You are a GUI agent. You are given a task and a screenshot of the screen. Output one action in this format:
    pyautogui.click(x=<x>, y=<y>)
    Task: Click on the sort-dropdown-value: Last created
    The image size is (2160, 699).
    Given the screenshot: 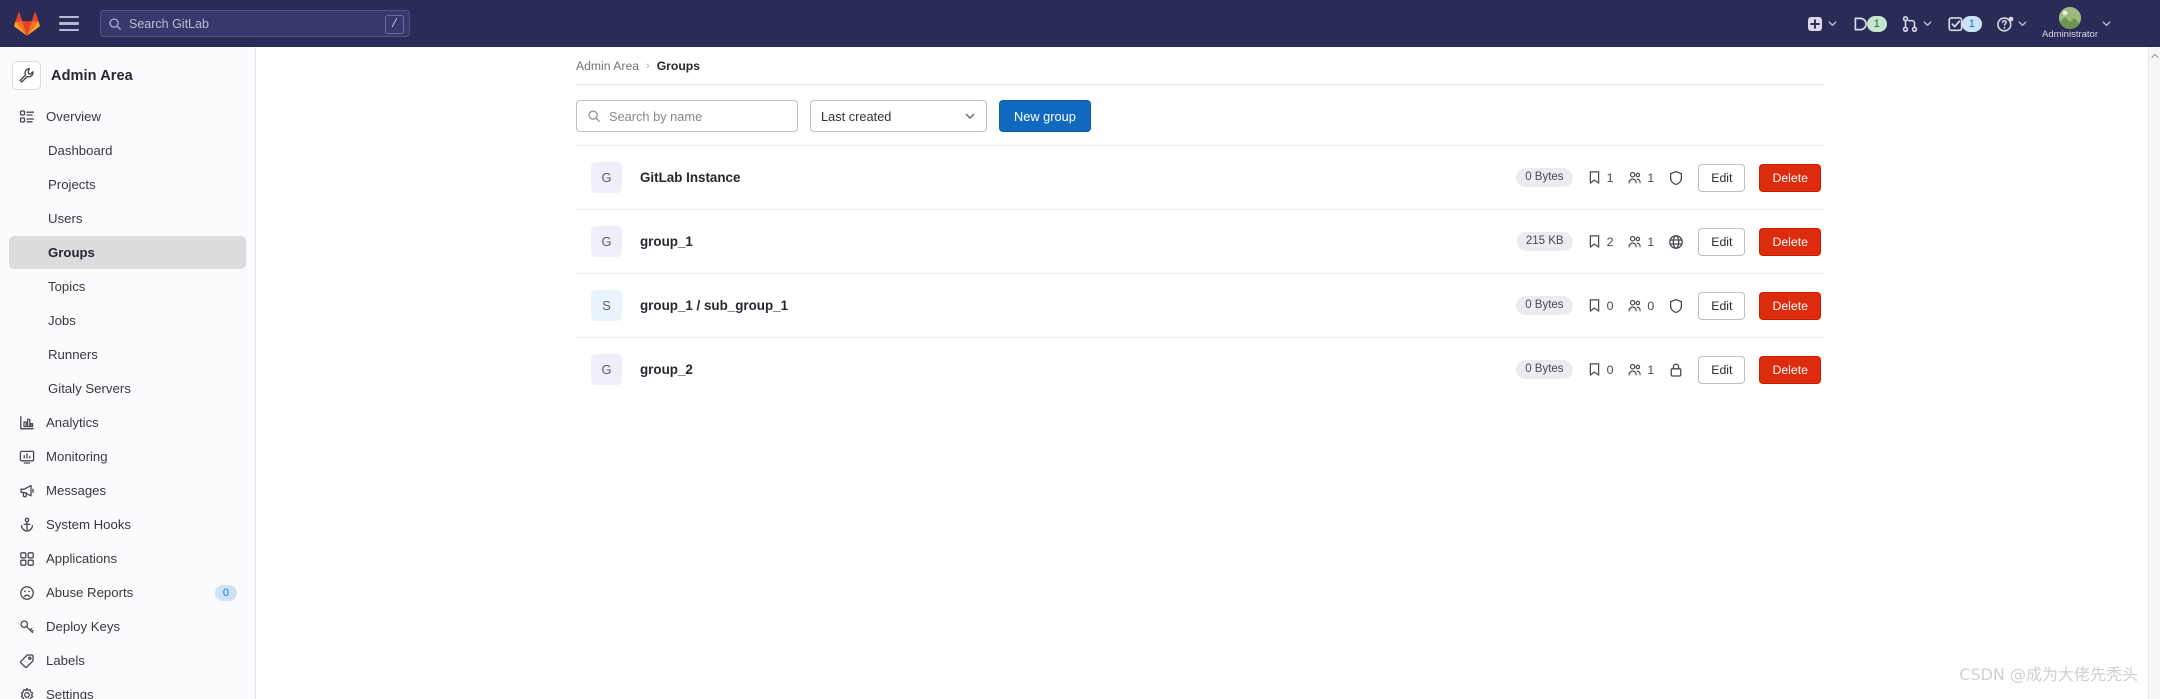 What is the action you would take?
    pyautogui.click(x=856, y=116)
    